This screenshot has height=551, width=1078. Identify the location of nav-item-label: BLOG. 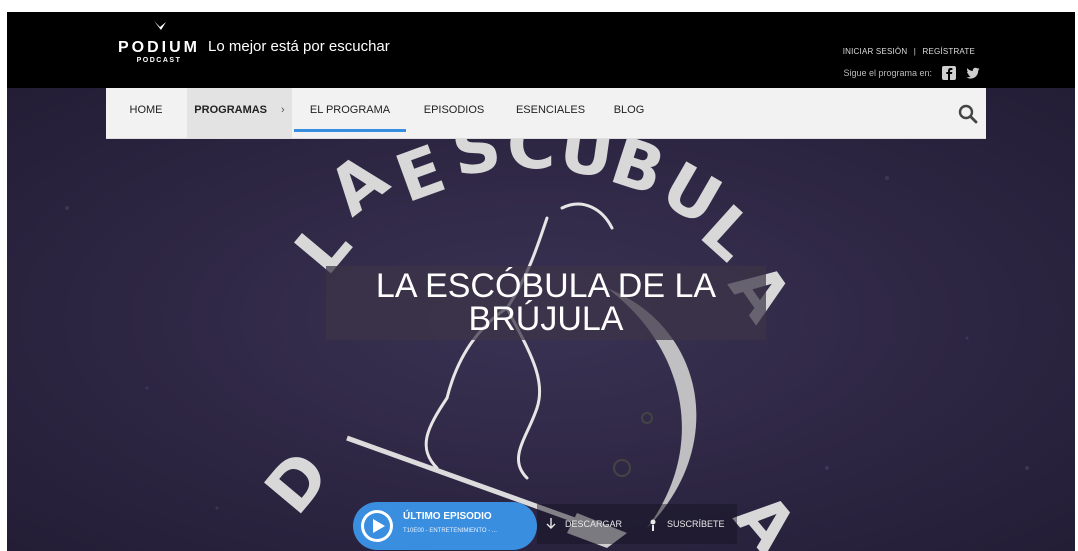
(629, 110).